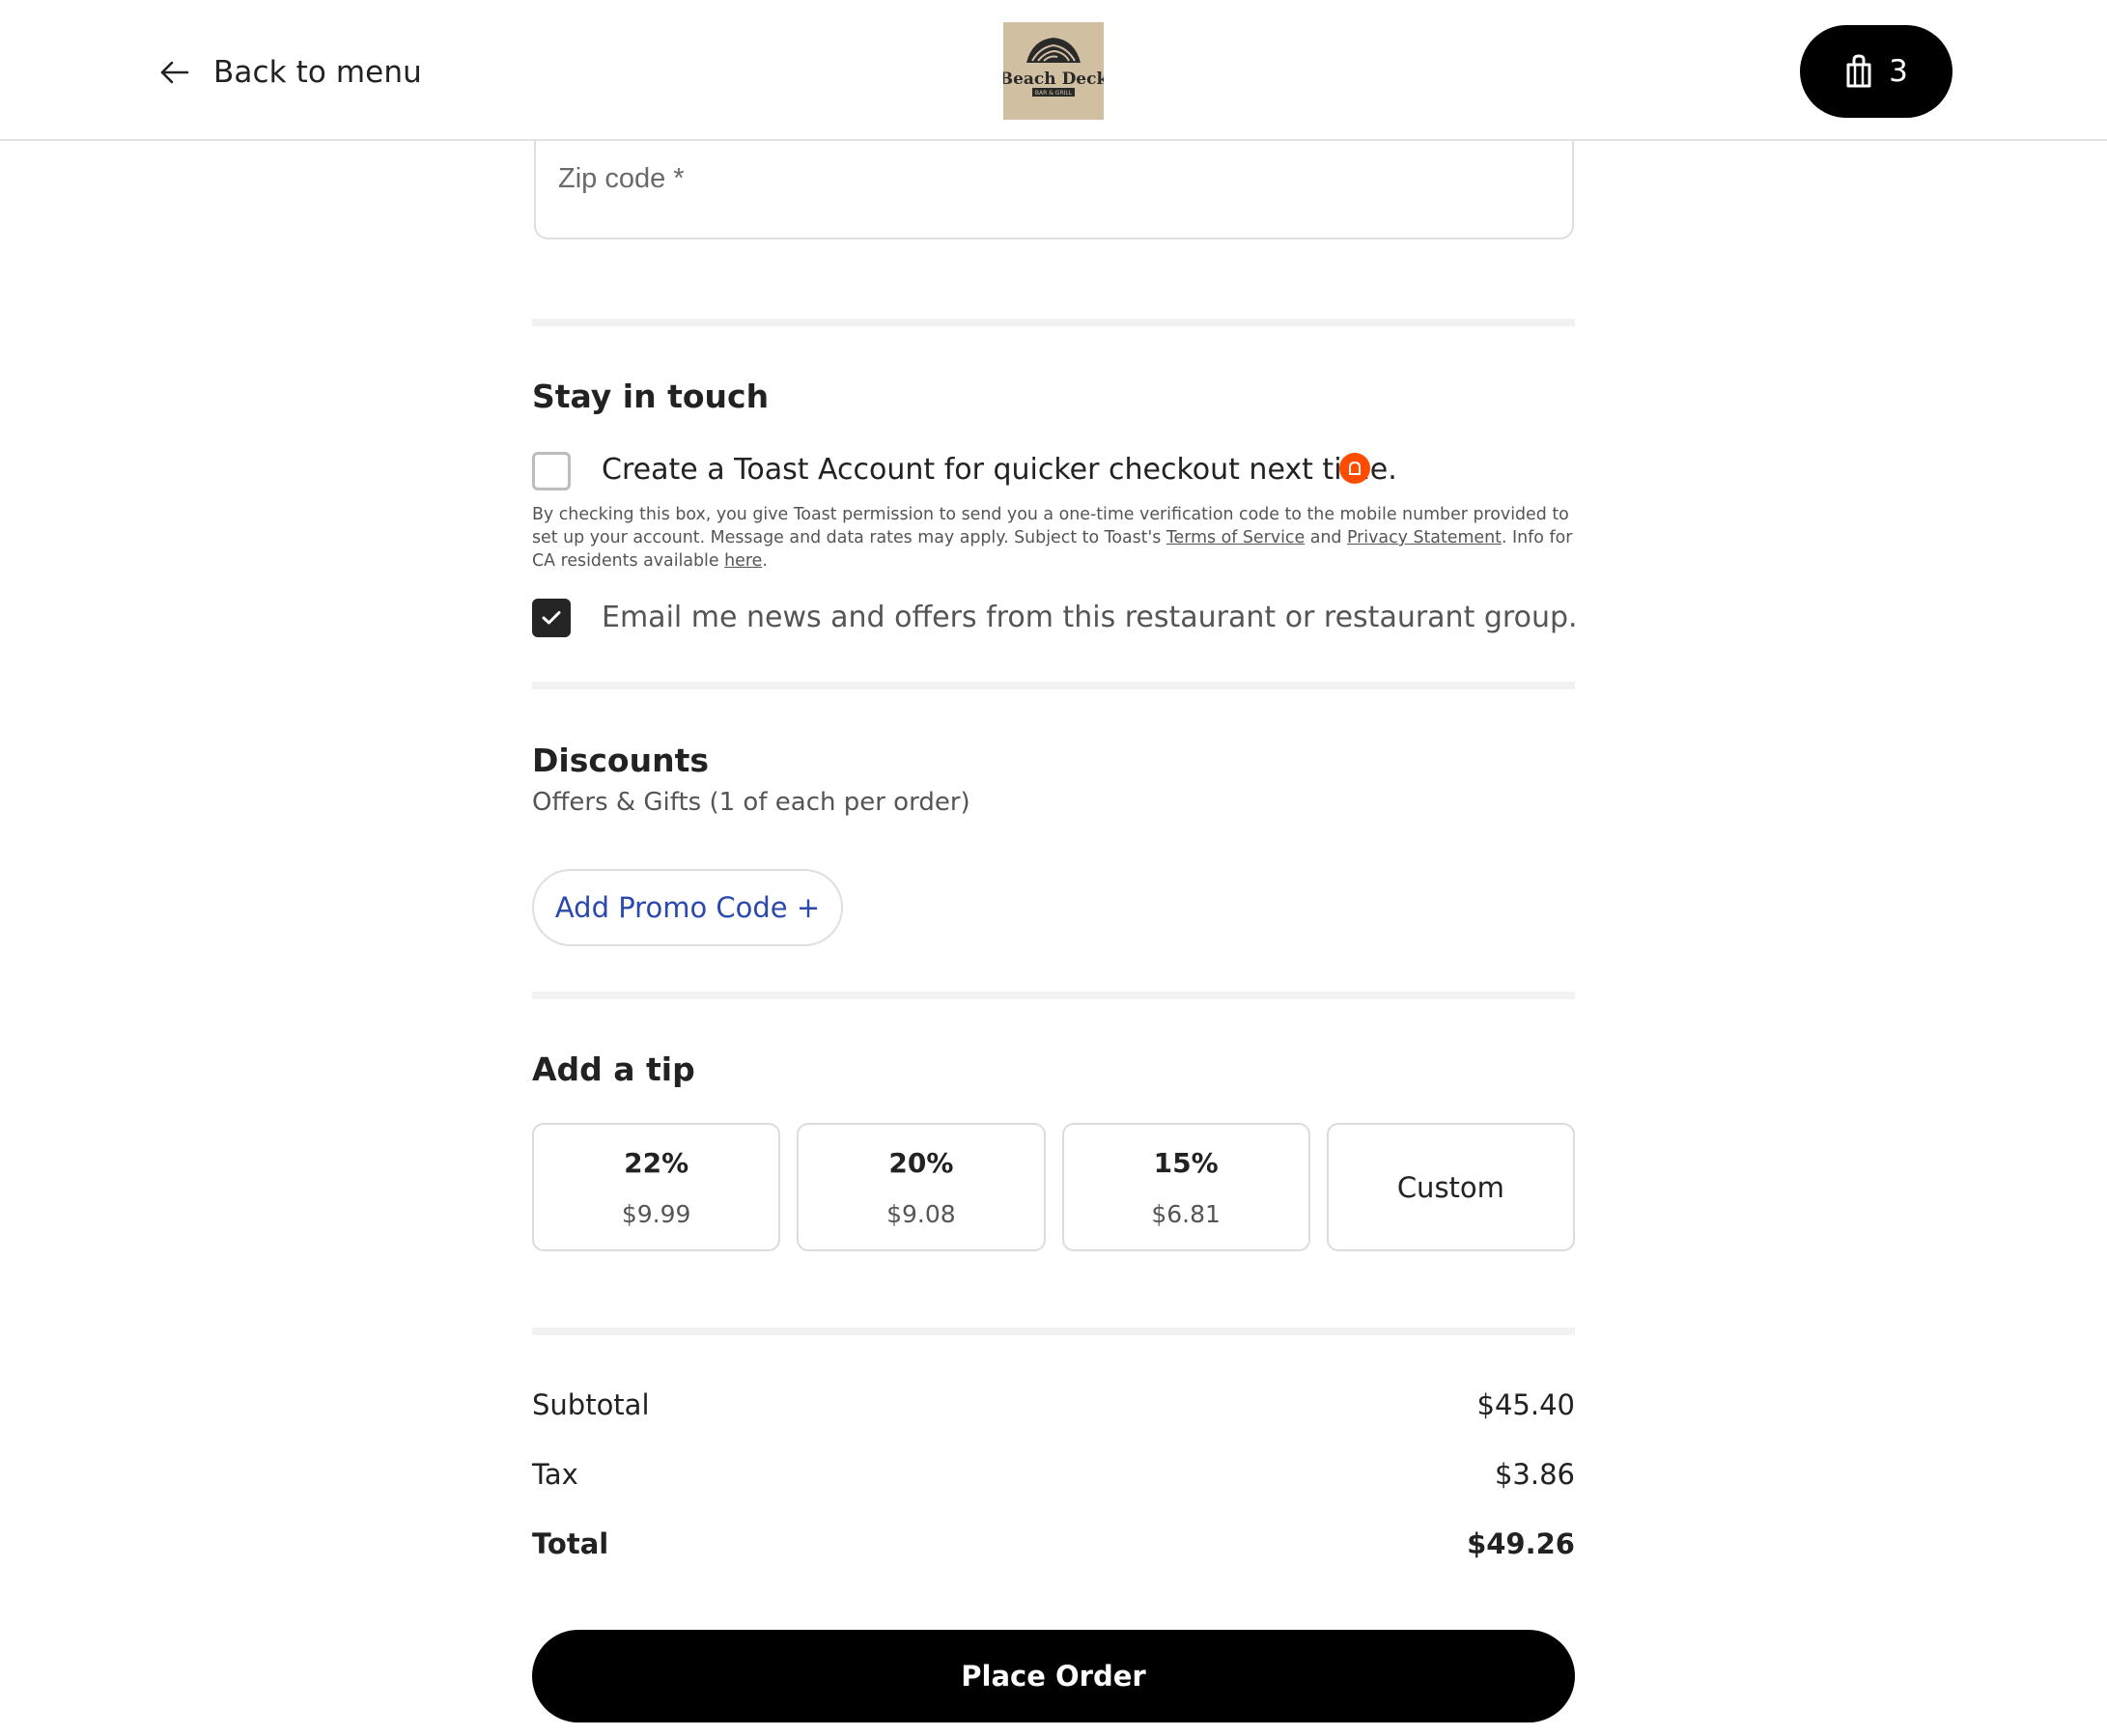  Describe the element at coordinates (1054, 94) in the screenshot. I see `logo-subtitle: BAR & GRILL` at that location.